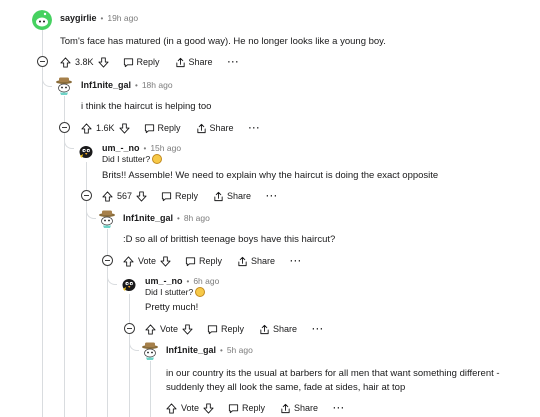  Describe the element at coordinates (78, 18) in the screenshot. I see `username: saygirlie` at that location.